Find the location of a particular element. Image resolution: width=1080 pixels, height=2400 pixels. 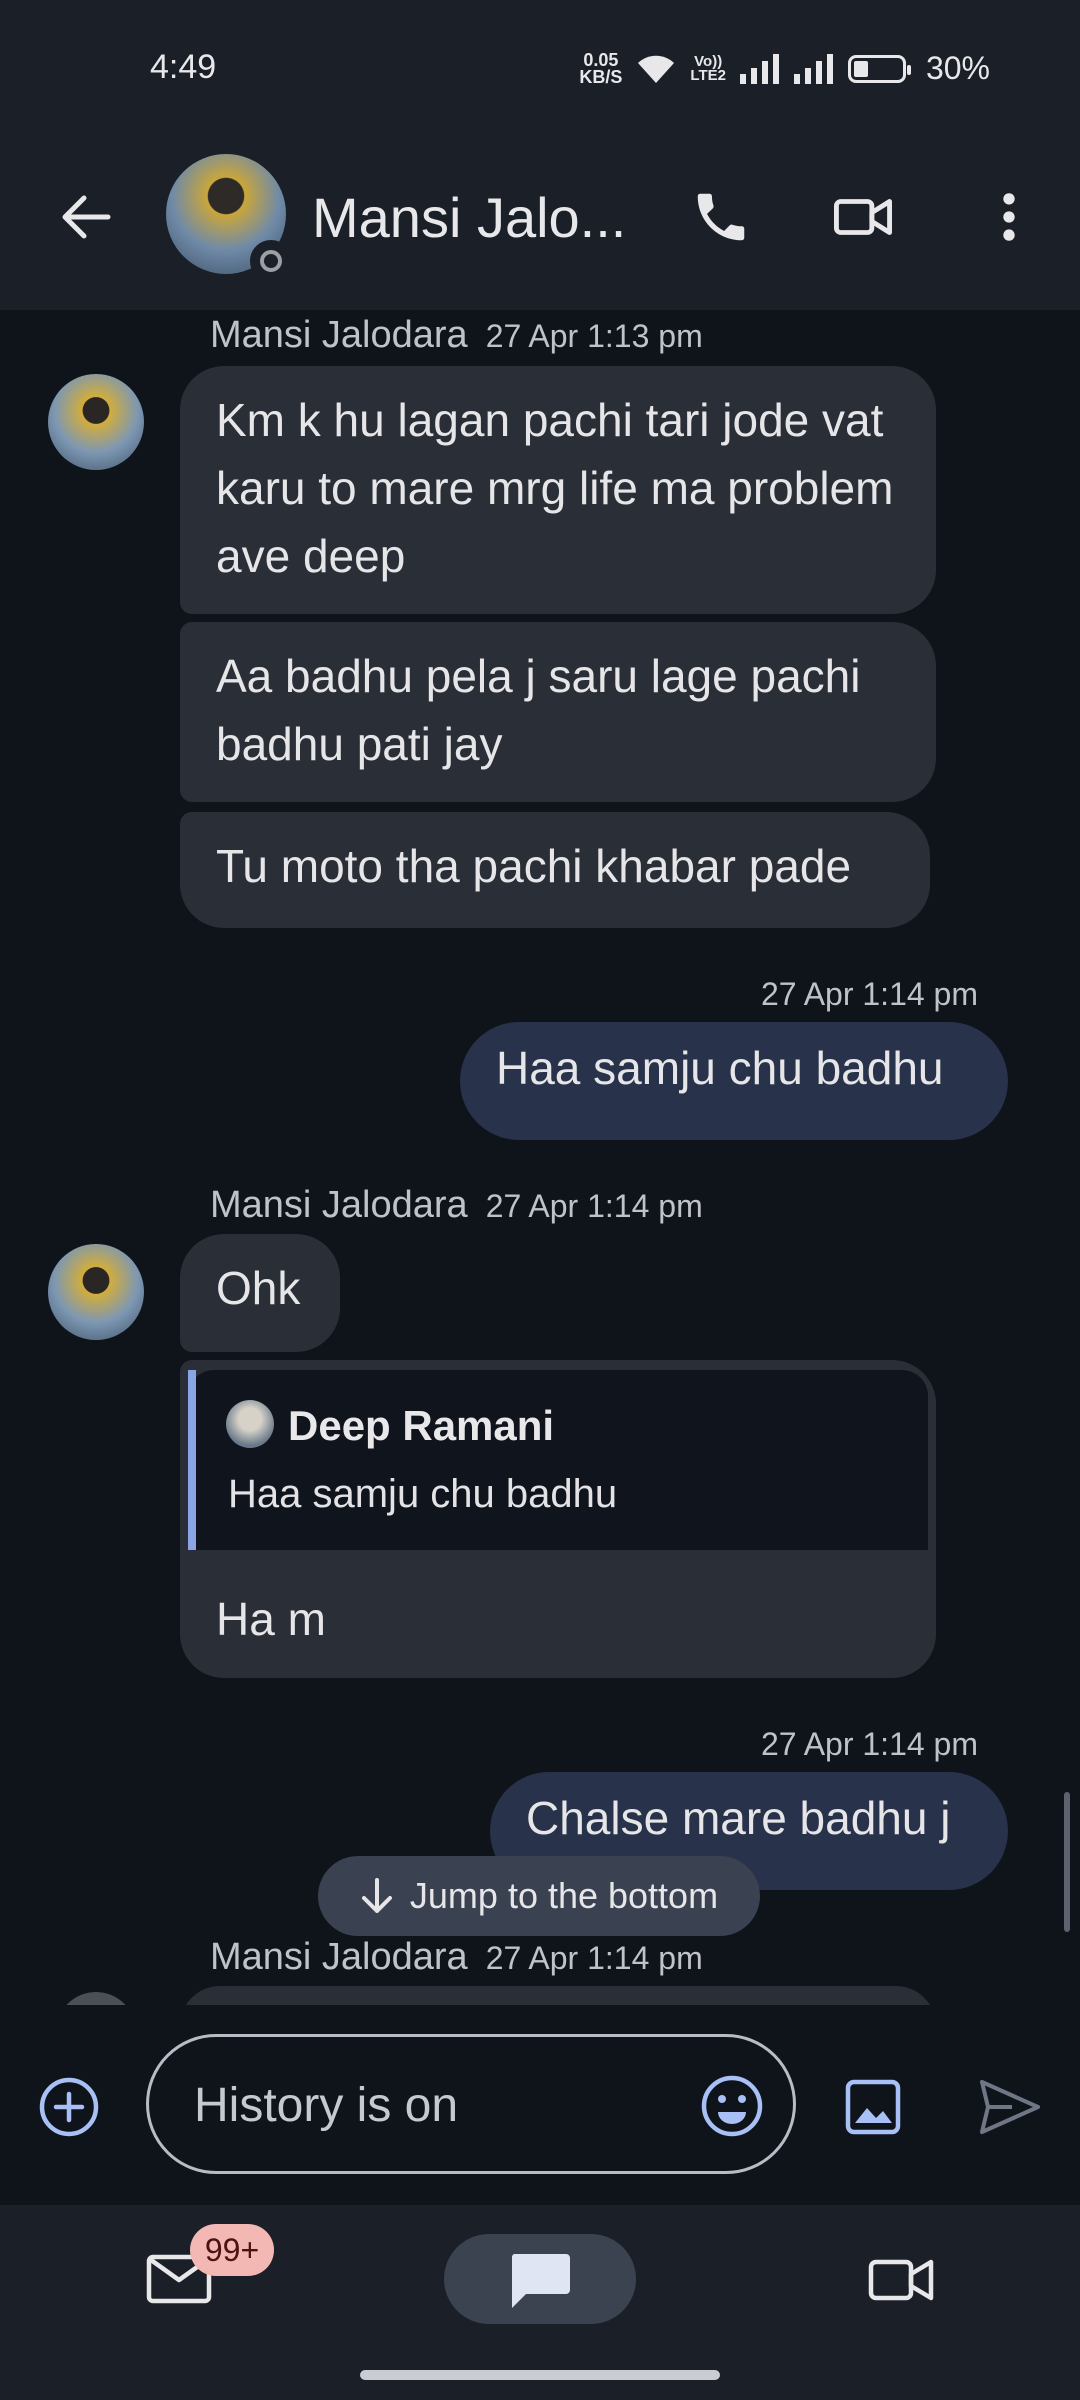

jump-to-bottom-button: Jump to the bottom is located at coordinates (539, 1896).